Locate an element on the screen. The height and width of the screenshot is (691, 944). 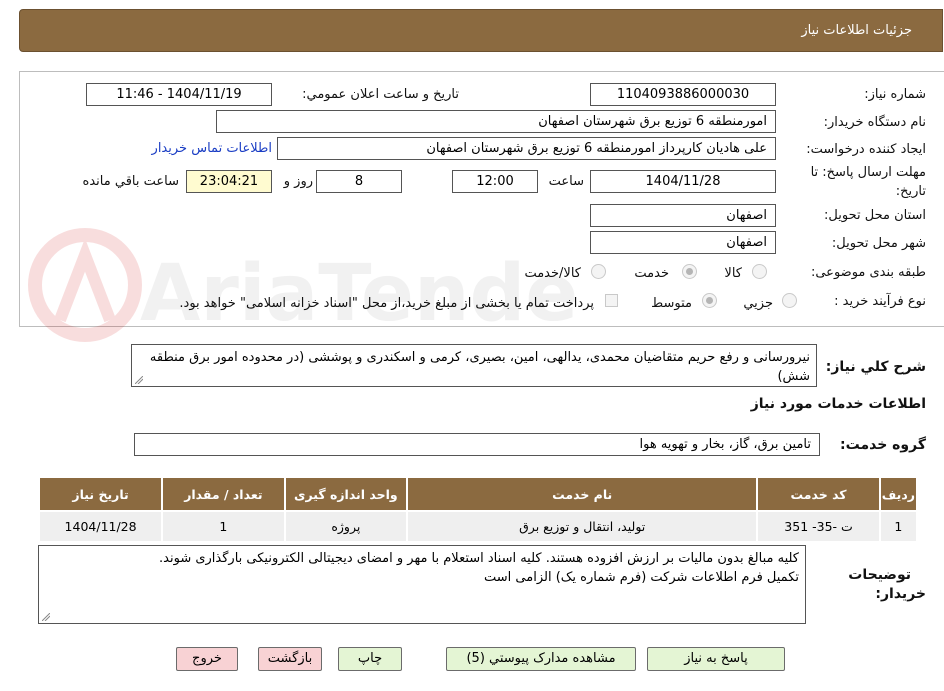
deadline-time-field: 12:00 is located at coordinates (495, 181).